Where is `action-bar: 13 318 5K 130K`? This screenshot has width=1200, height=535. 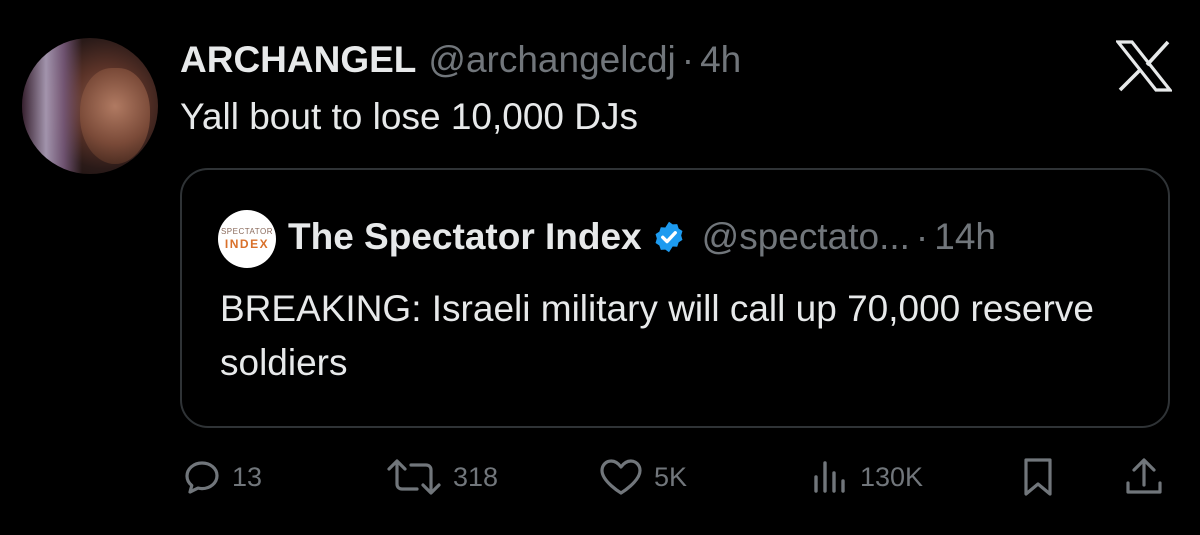 action-bar: 13 318 5K 130K is located at coordinates (600, 477).